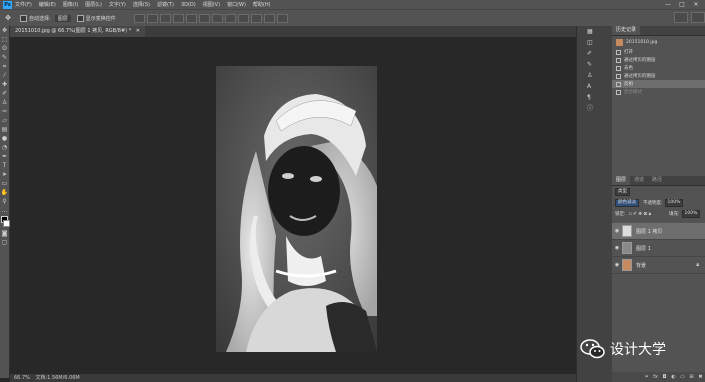 This screenshot has width=705, height=382. Describe the element at coordinates (698, 17) in the screenshot. I see `workspace-switcher` at that location.